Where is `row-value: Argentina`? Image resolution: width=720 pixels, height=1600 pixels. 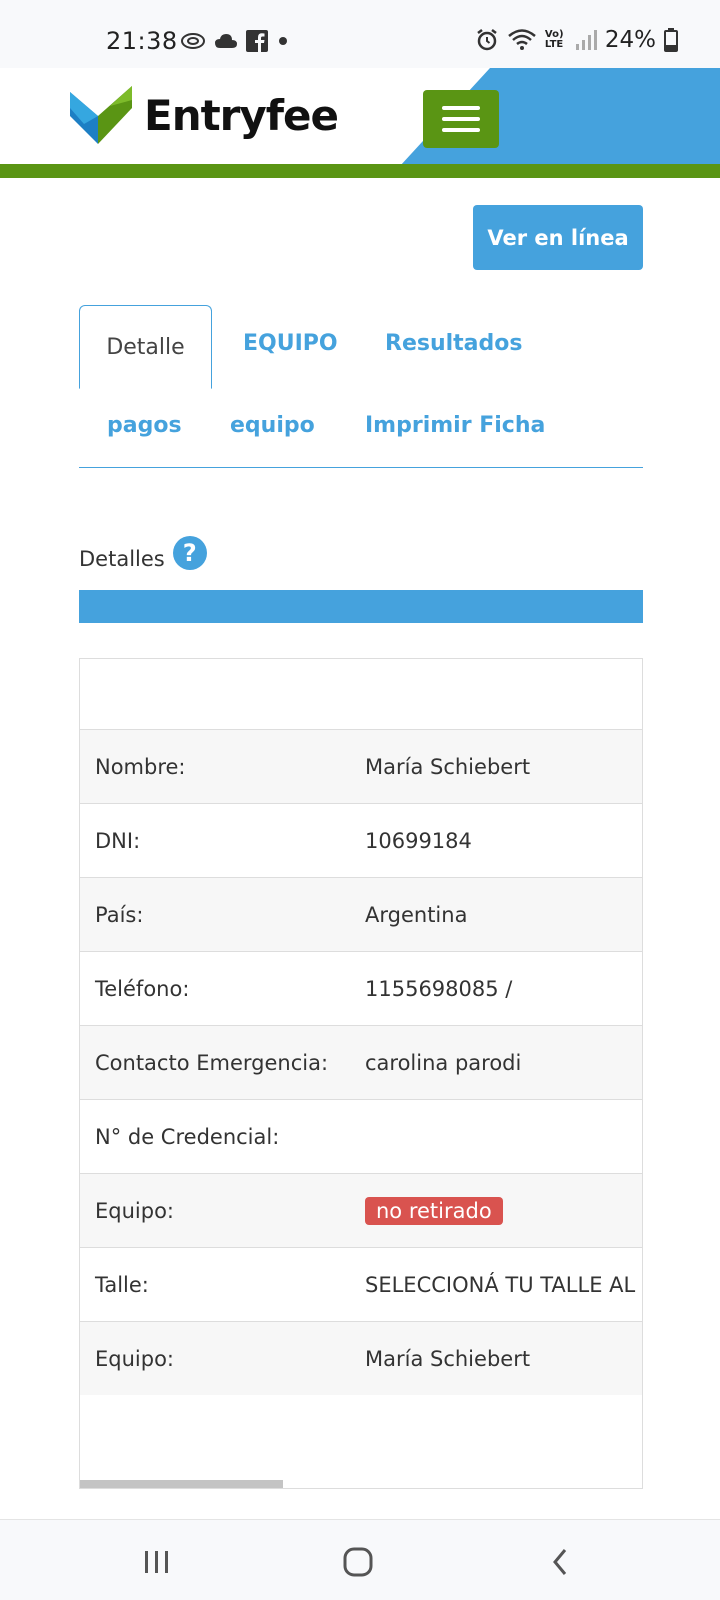
row-value: Argentina is located at coordinates (416, 914).